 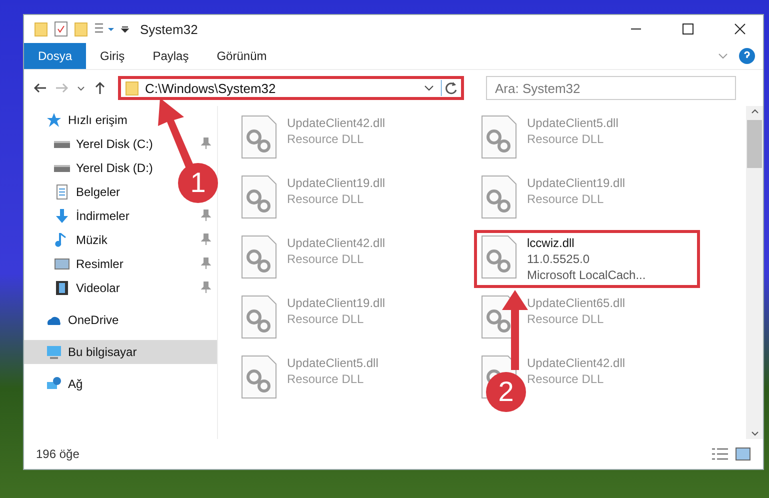 I want to click on file-detail: 11.0.5525.0, so click(x=559, y=259).